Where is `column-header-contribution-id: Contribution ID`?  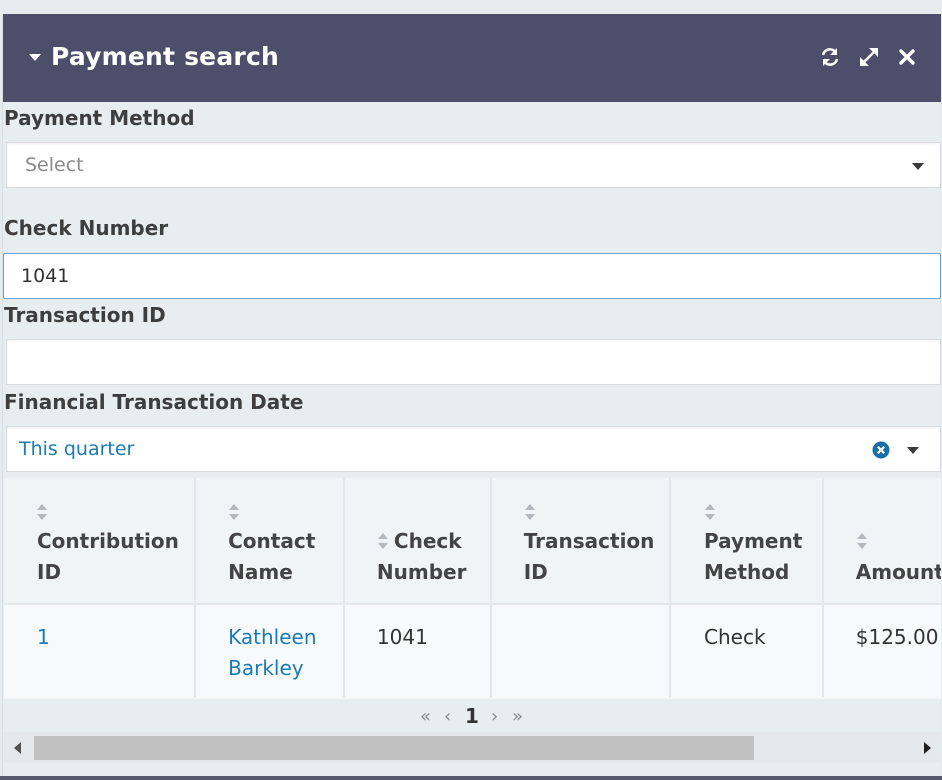
column-header-contribution-id: Contribution ID is located at coordinates (100, 541).